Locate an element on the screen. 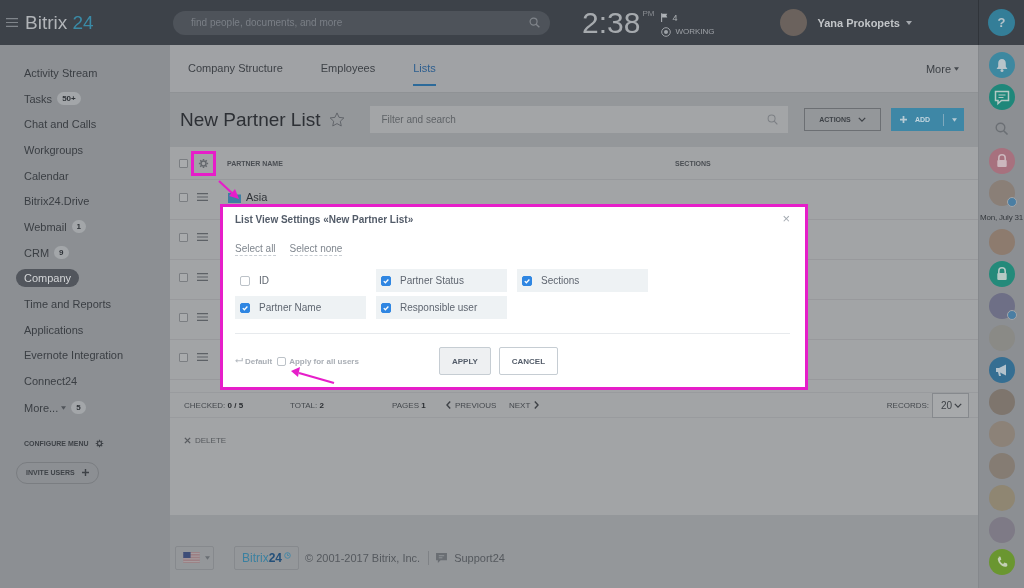 This screenshot has height=588, width=1024. apply-button: APPLY is located at coordinates (464, 361).